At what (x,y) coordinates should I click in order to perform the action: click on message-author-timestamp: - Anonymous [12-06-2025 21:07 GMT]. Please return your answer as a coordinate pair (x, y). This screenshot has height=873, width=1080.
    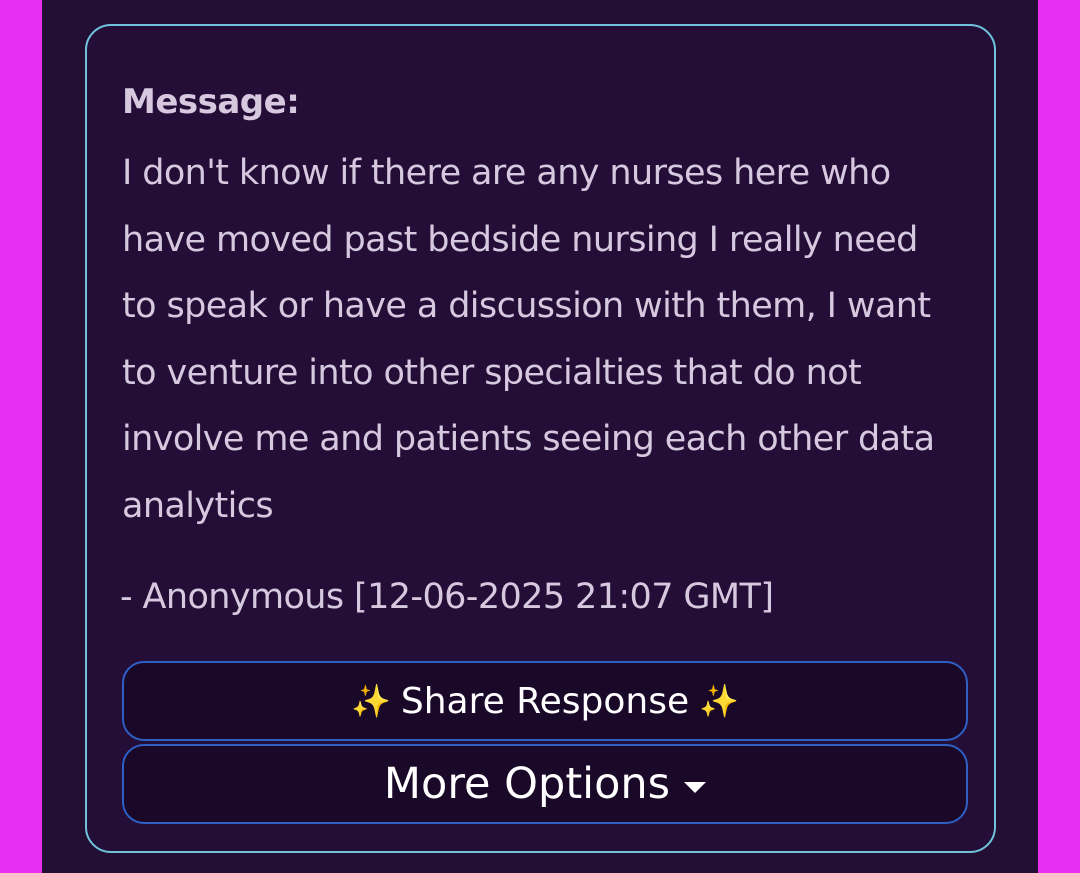
    Looking at the image, I should click on (447, 597).